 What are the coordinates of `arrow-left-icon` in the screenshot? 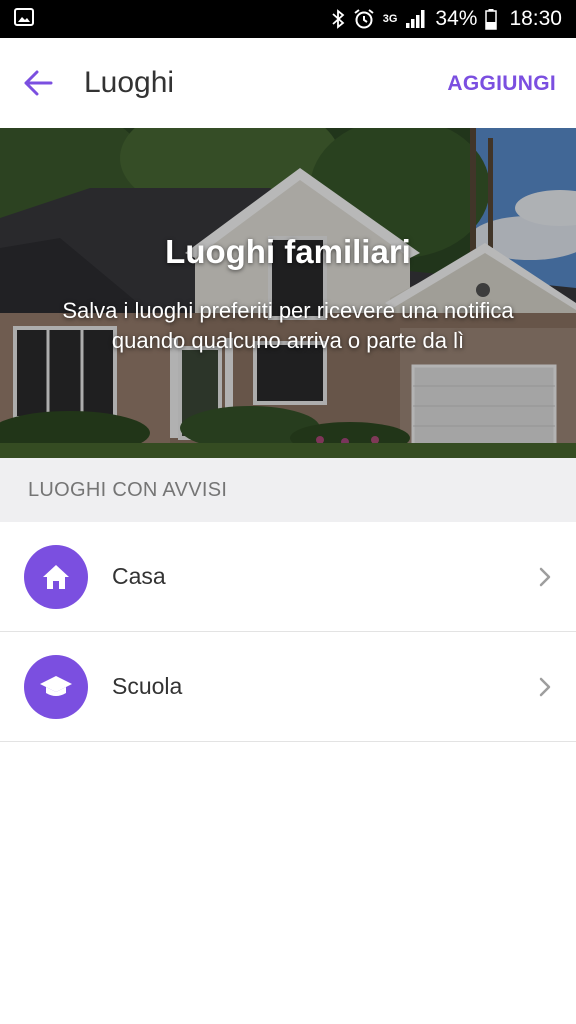 It's located at (38, 83).